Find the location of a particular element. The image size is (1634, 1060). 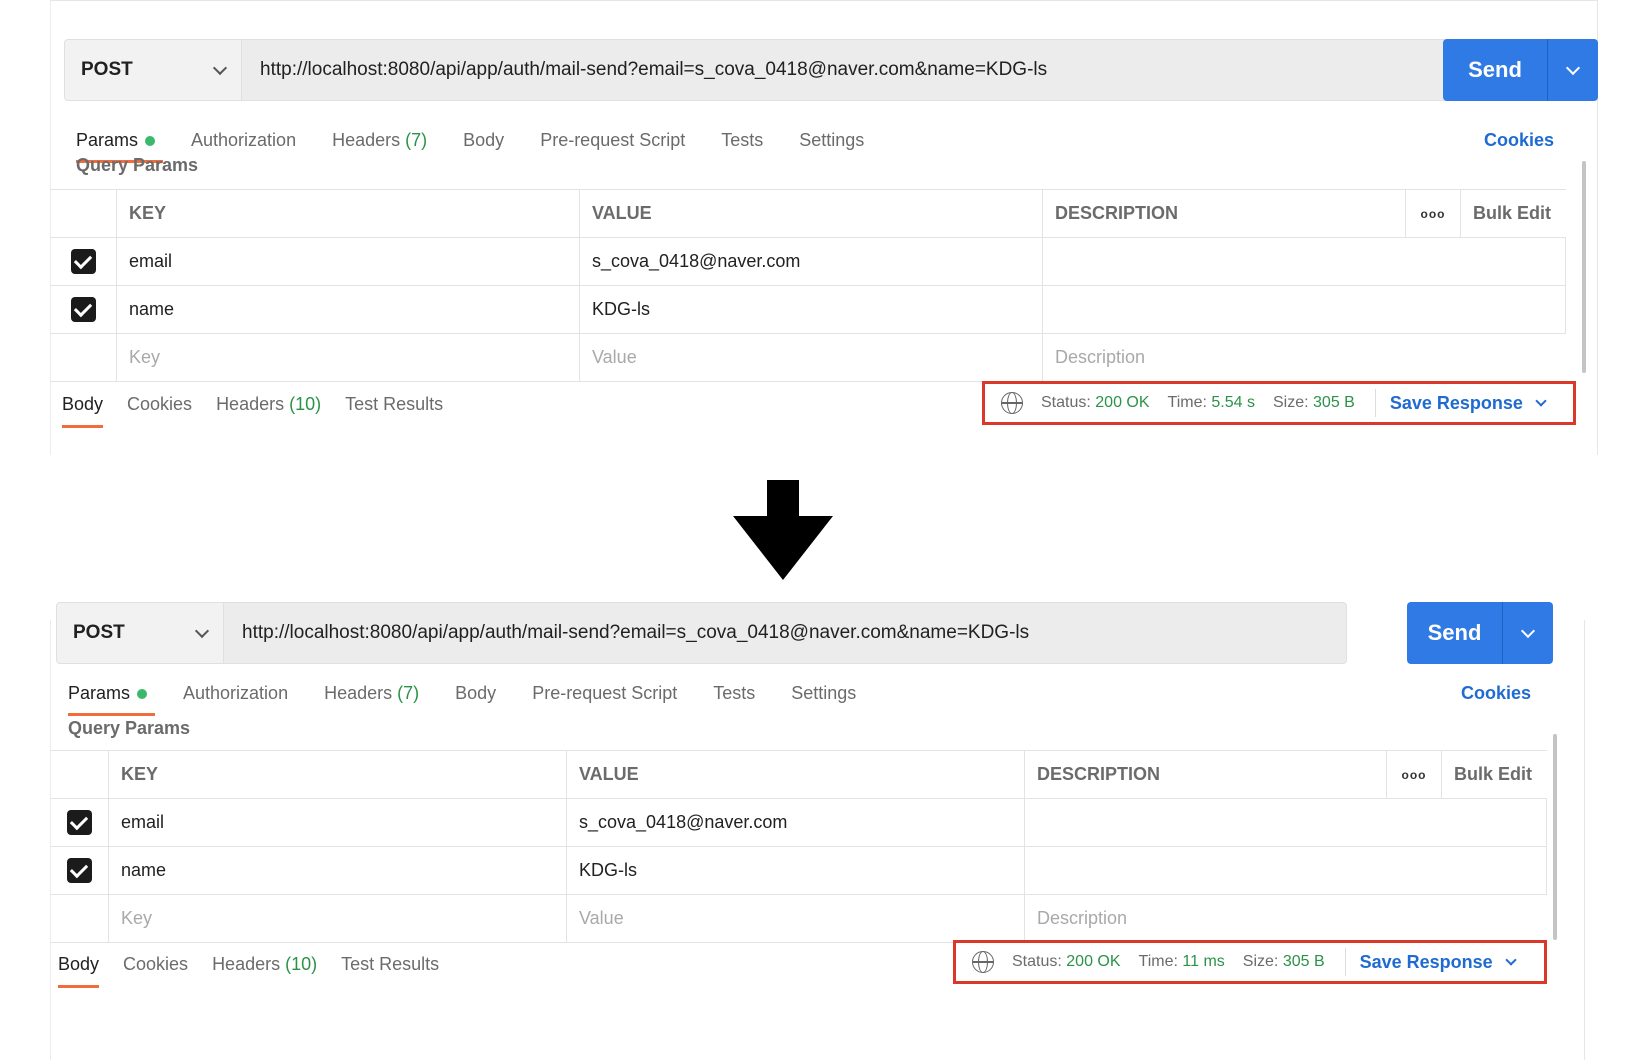

header-description: DESCRIPTION is located at coordinates (1206, 774).